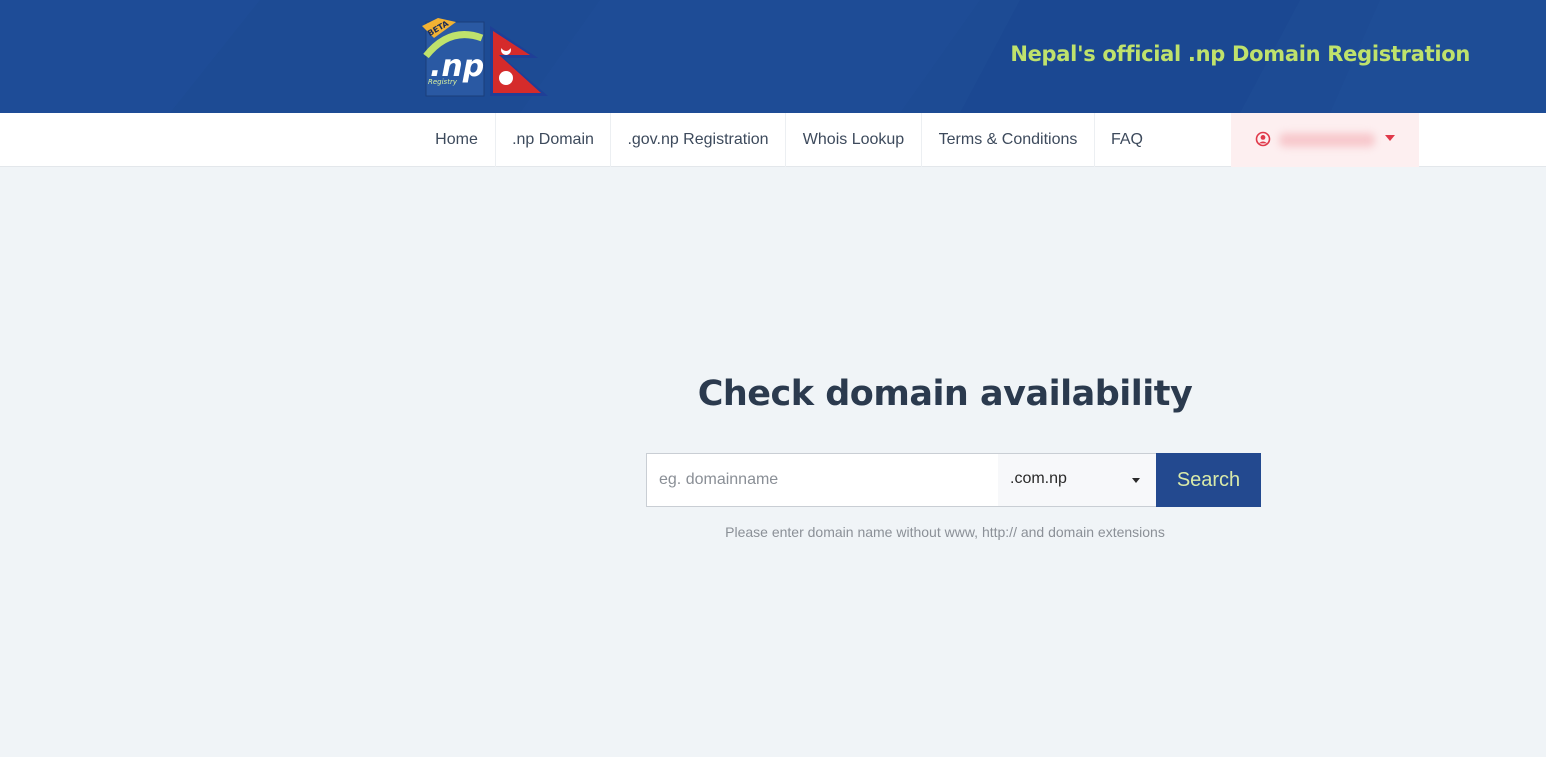 Image resolution: width=1546 pixels, height=757 pixels. I want to click on page-title: Check domain availability, so click(945, 394).